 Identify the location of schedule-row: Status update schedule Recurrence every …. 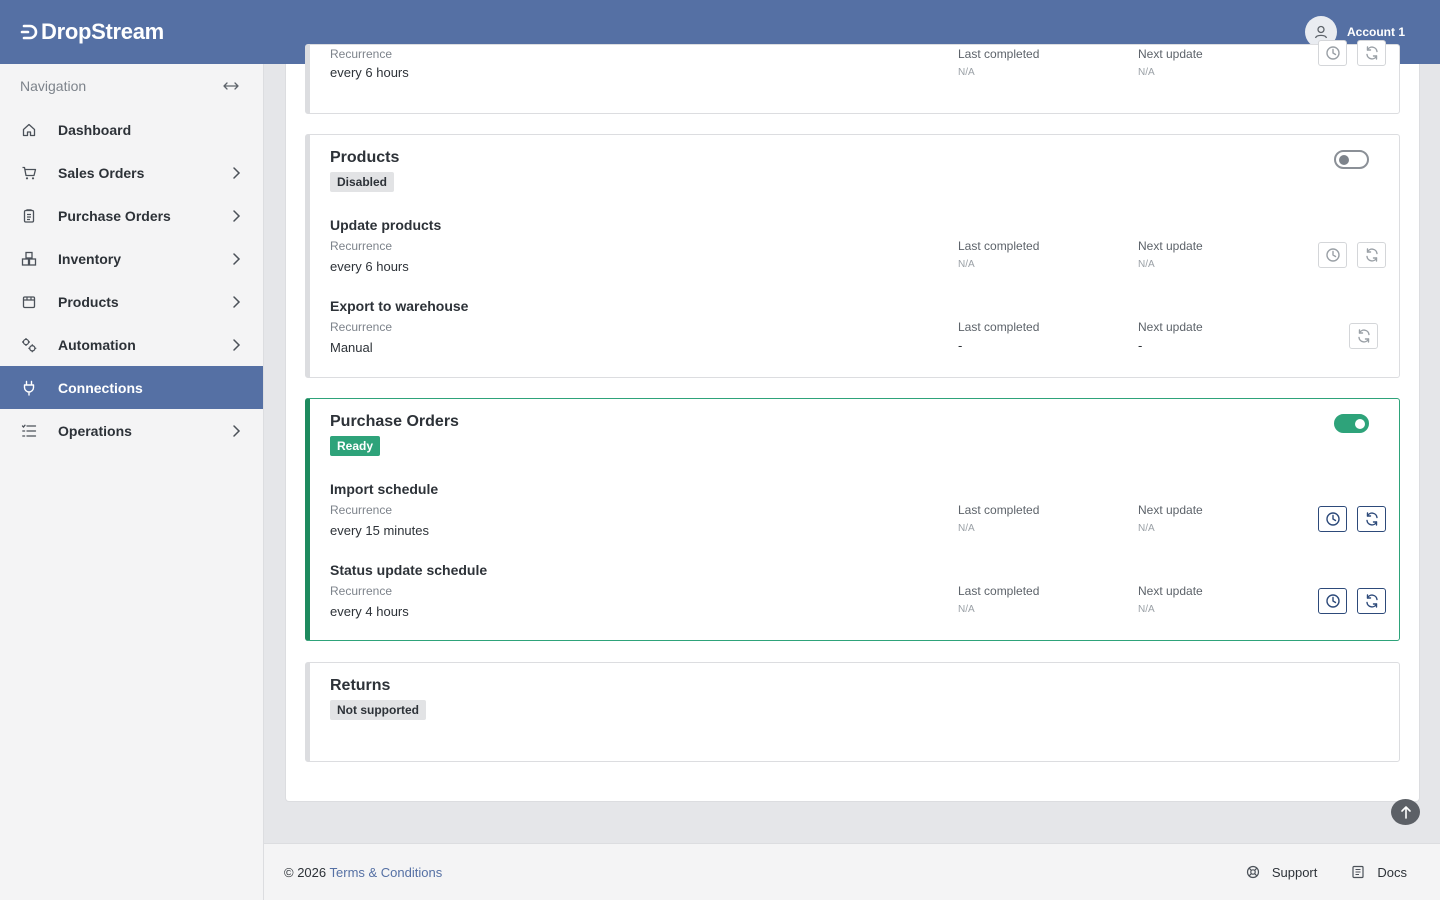
(854, 597).